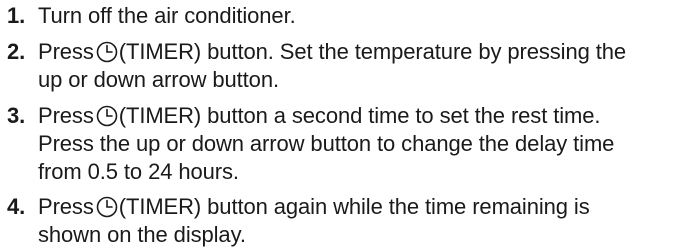 The height and width of the screenshot is (249, 700). What do you see at coordinates (142, 234) in the screenshot?
I see `step-line: shown on the display.` at bounding box center [142, 234].